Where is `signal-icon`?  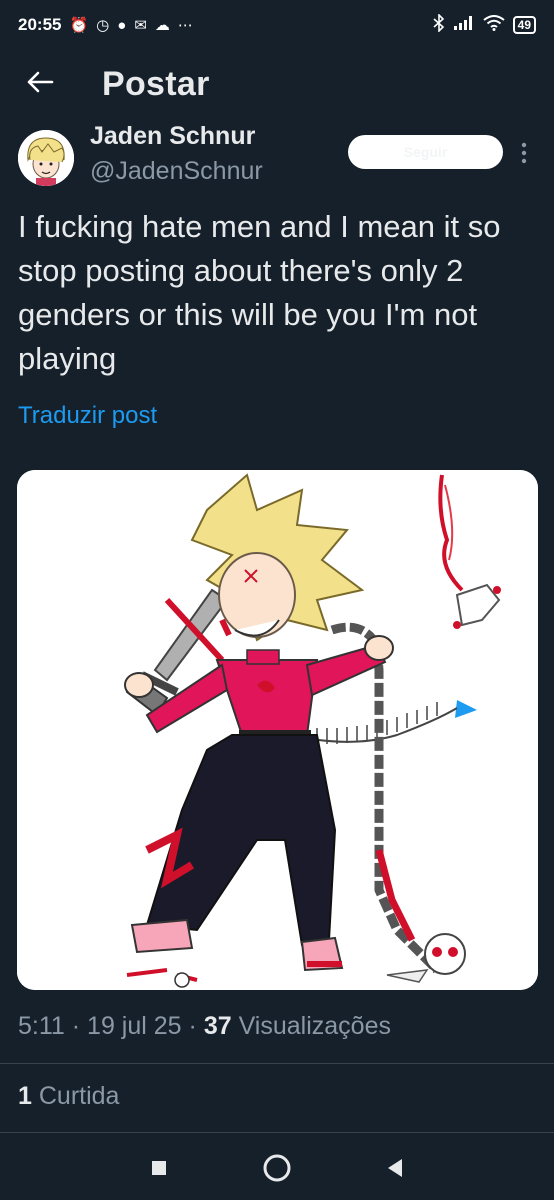 signal-icon is located at coordinates (464, 25).